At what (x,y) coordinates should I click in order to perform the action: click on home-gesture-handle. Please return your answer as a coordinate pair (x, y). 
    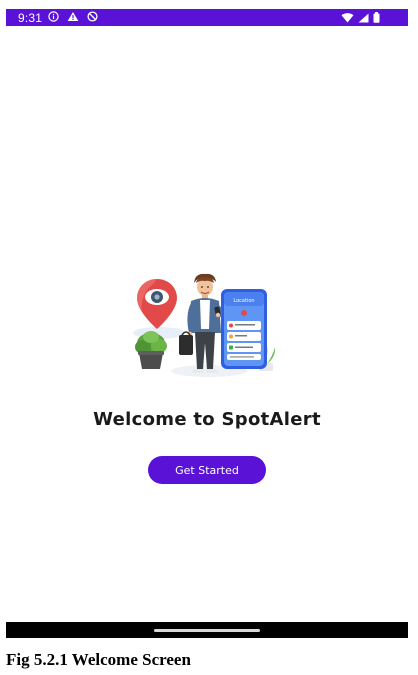
    Looking at the image, I should click on (207, 630).